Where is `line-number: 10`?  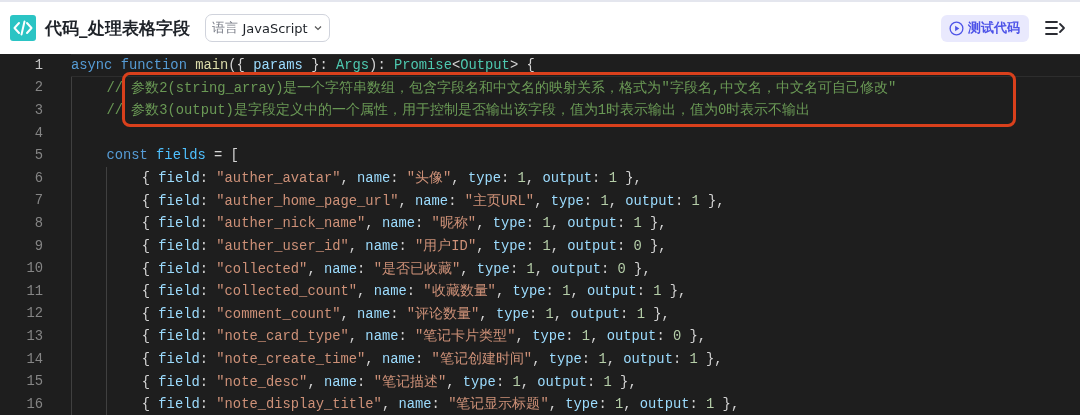 line-number: 10 is located at coordinates (34, 269).